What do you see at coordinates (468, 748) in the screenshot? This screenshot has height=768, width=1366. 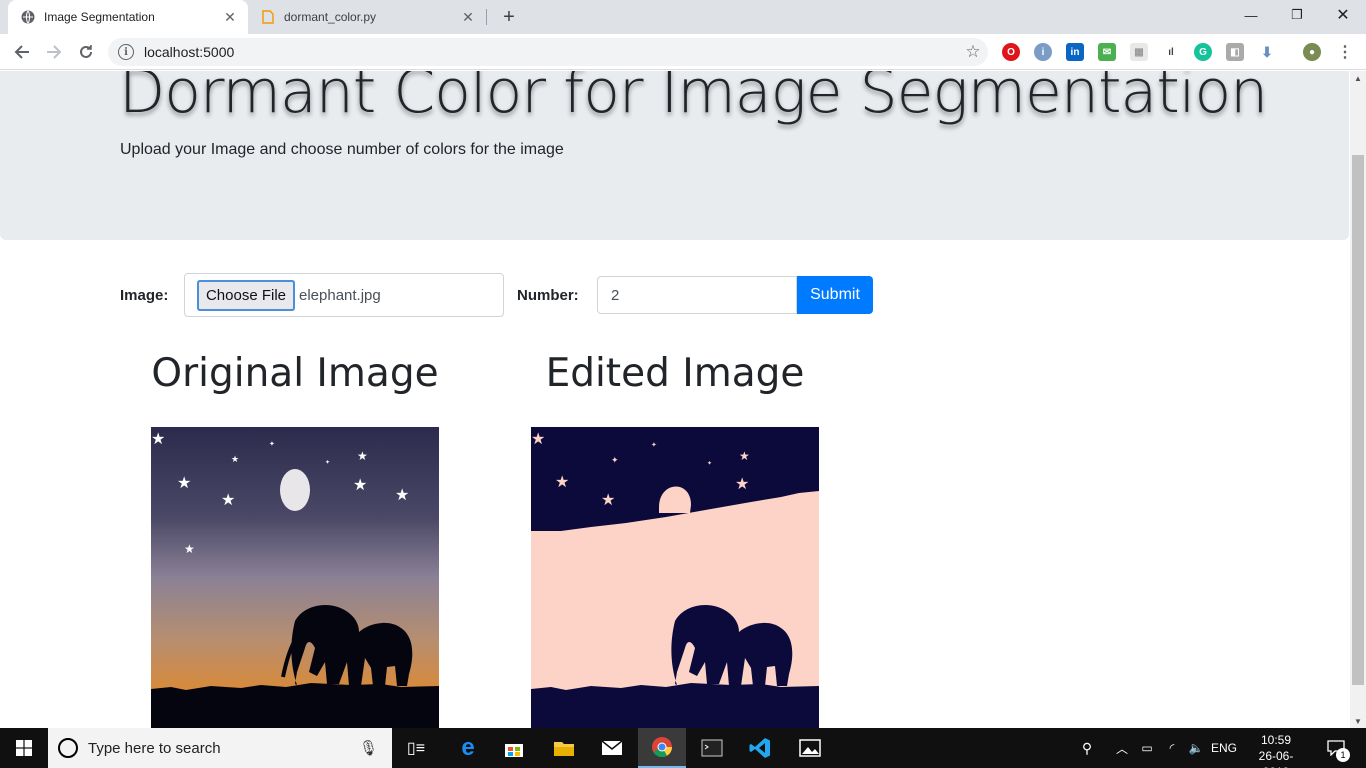 I see `edge-icon: e` at bounding box center [468, 748].